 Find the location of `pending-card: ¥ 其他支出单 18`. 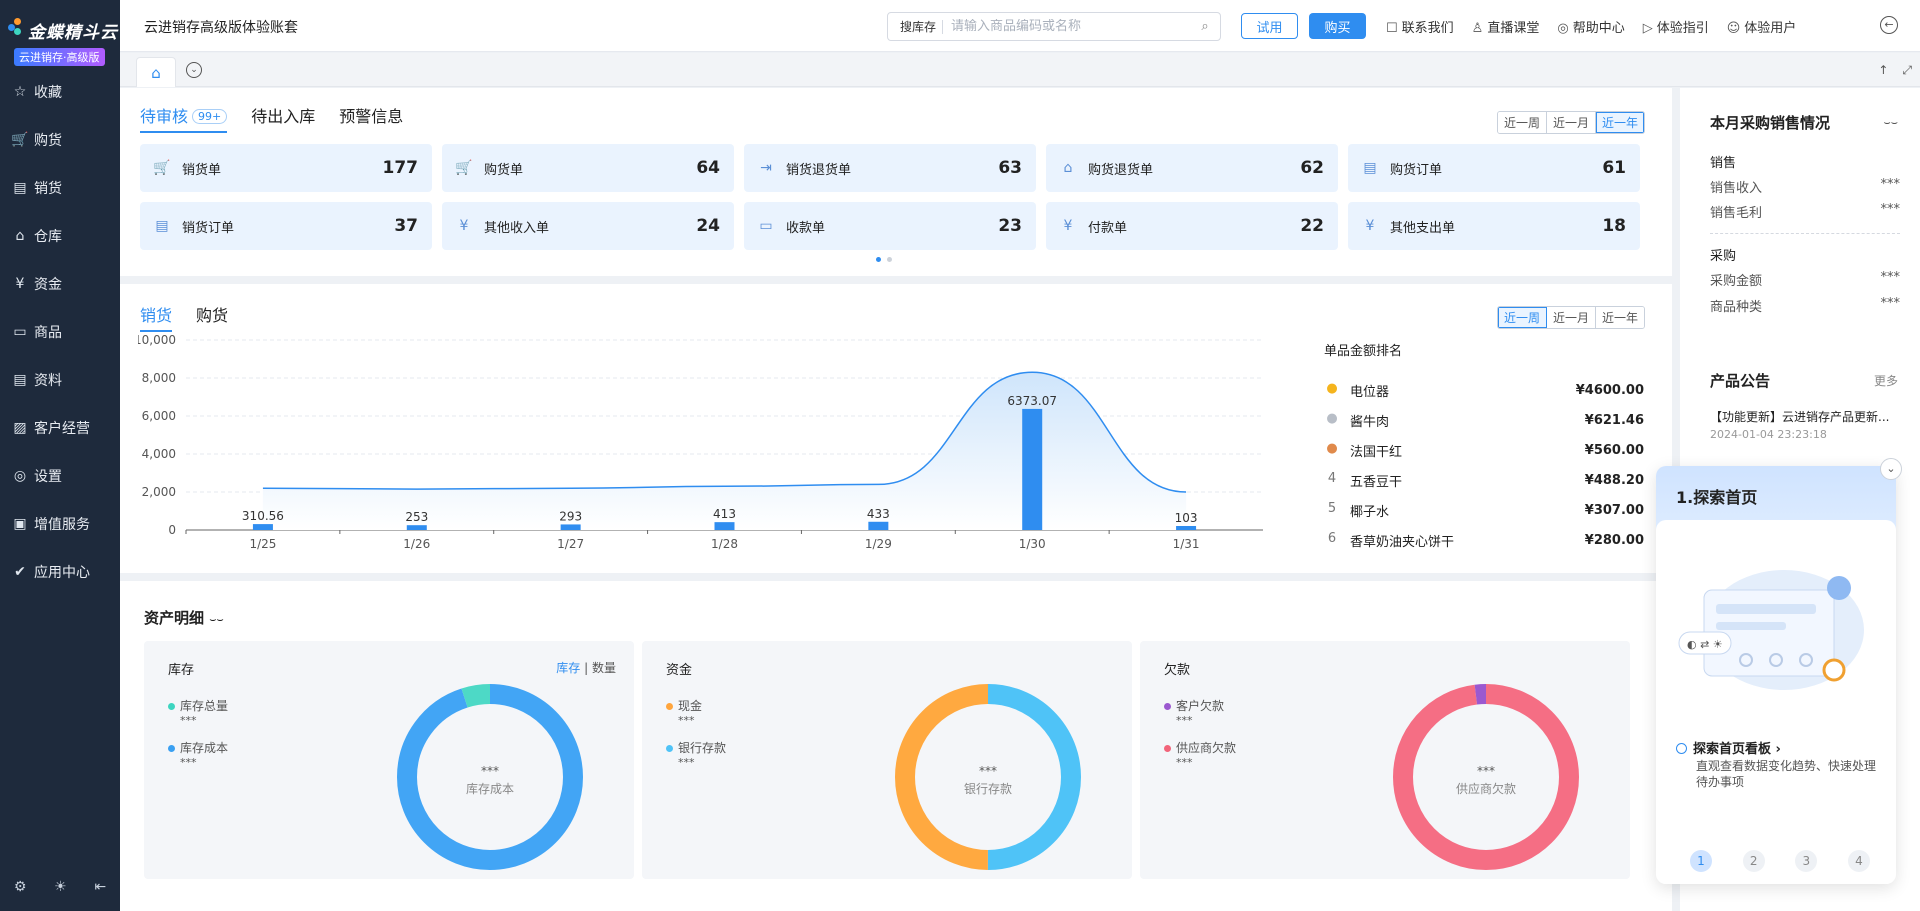

pending-card: ¥ 其他支出单 18 is located at coordinates (1494, 226).